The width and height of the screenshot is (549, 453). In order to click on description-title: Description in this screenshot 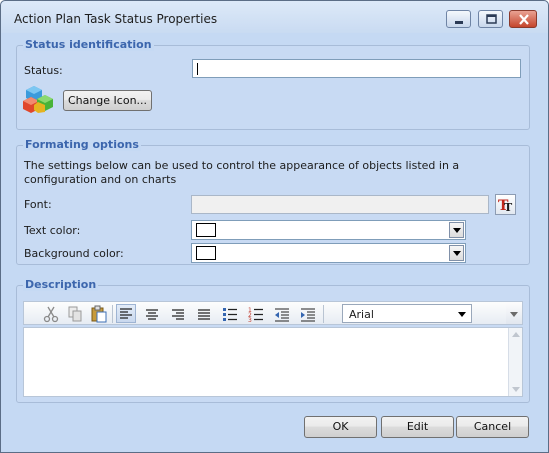, I will do `click(61, 284)`.